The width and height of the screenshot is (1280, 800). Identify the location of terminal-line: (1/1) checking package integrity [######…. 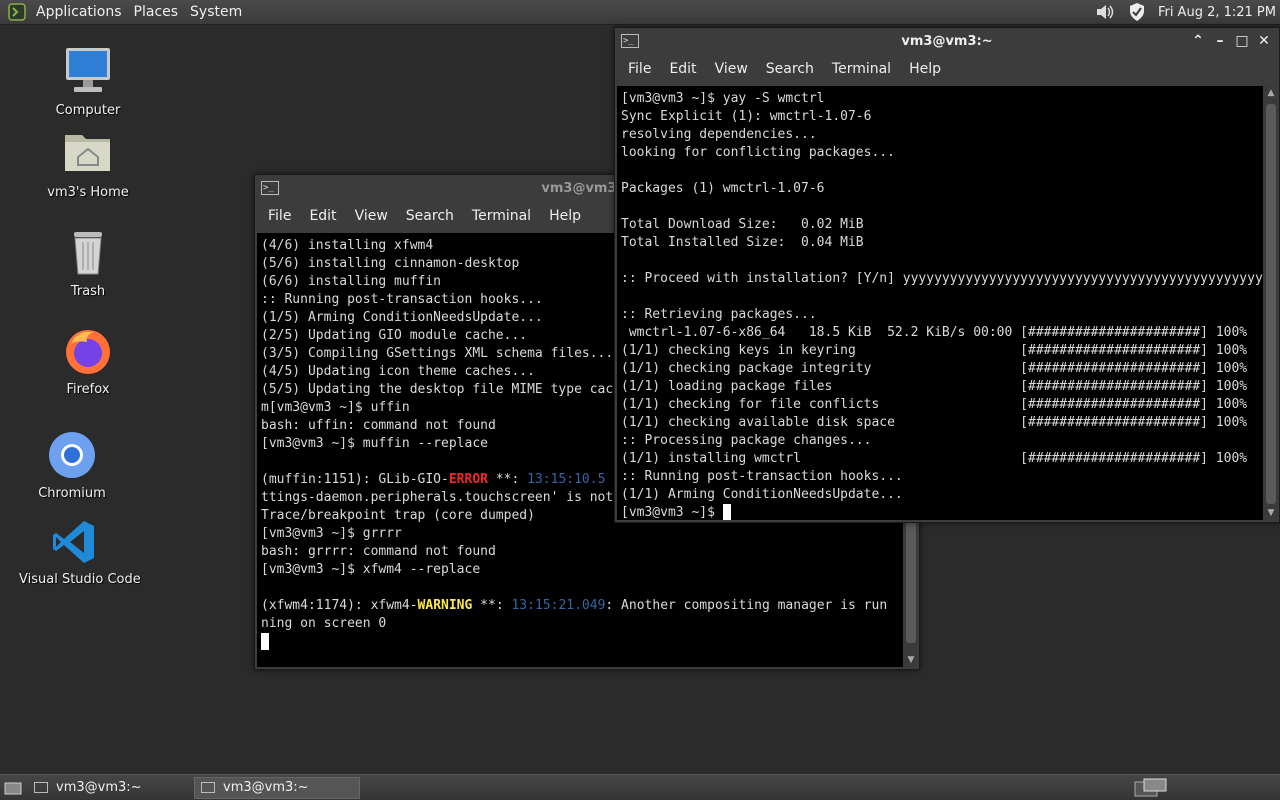
(934, 368).